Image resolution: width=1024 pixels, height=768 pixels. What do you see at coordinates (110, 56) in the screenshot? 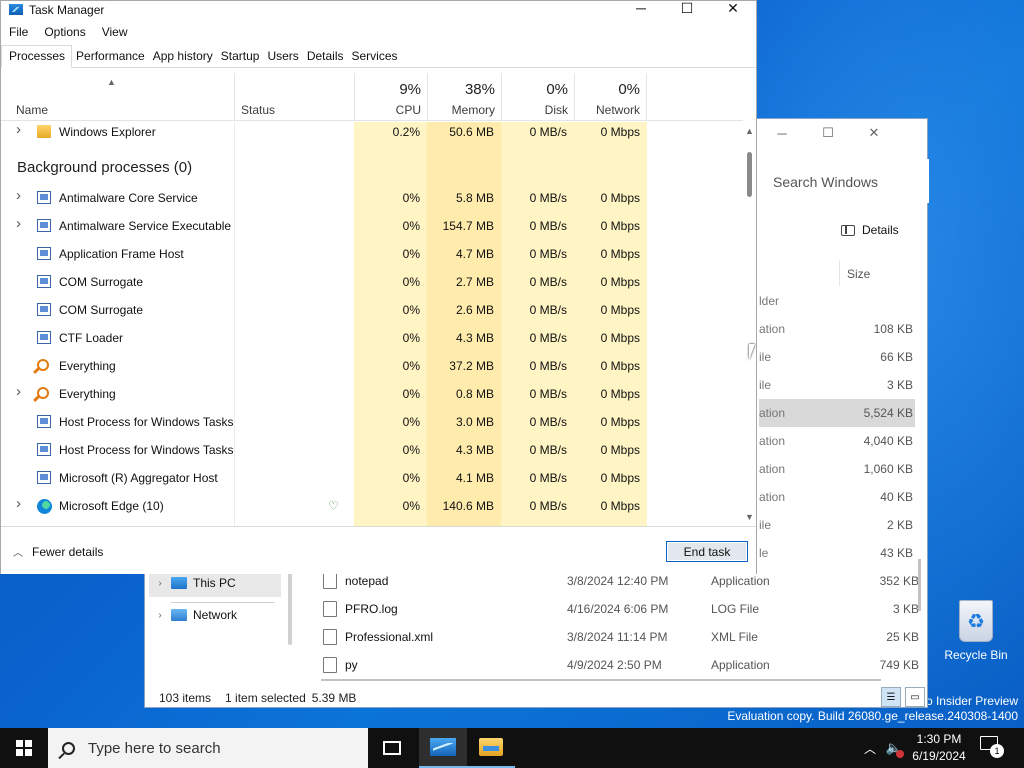
I see `tab-performance: Performance` at bounding box center [110, 56].